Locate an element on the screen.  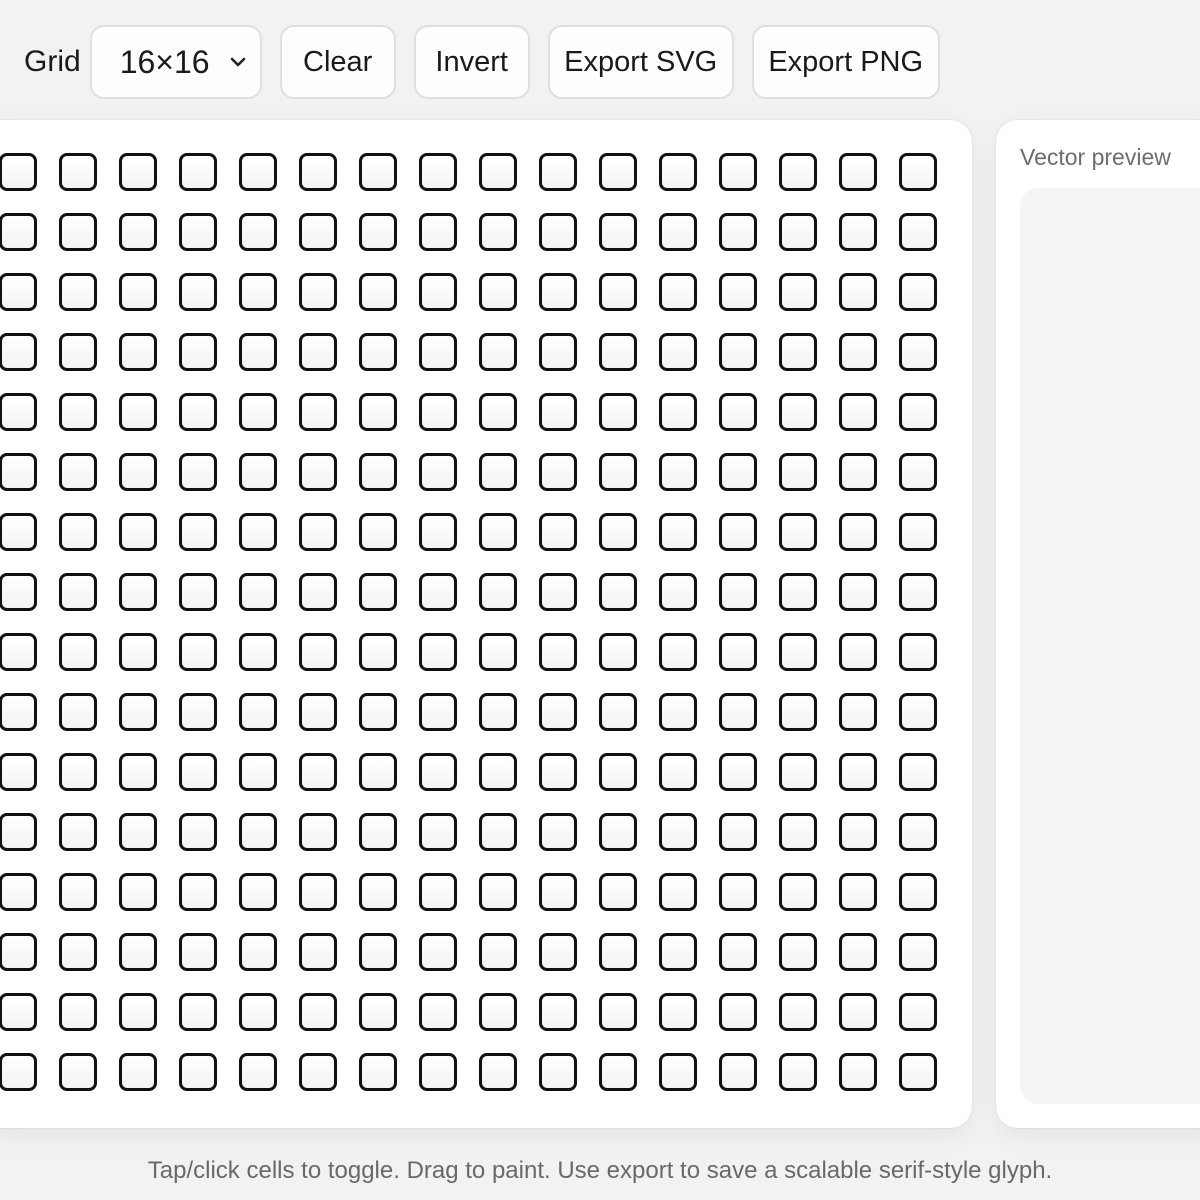
export-png-button: Export PNG is located at coordinates (845, 62).